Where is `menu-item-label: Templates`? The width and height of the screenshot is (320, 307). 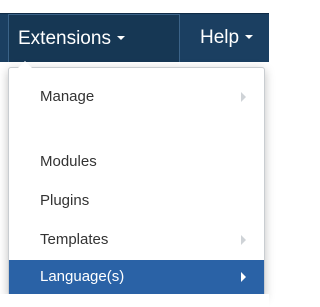 menu-item-label: Templates is located at coordinates (74, 239).